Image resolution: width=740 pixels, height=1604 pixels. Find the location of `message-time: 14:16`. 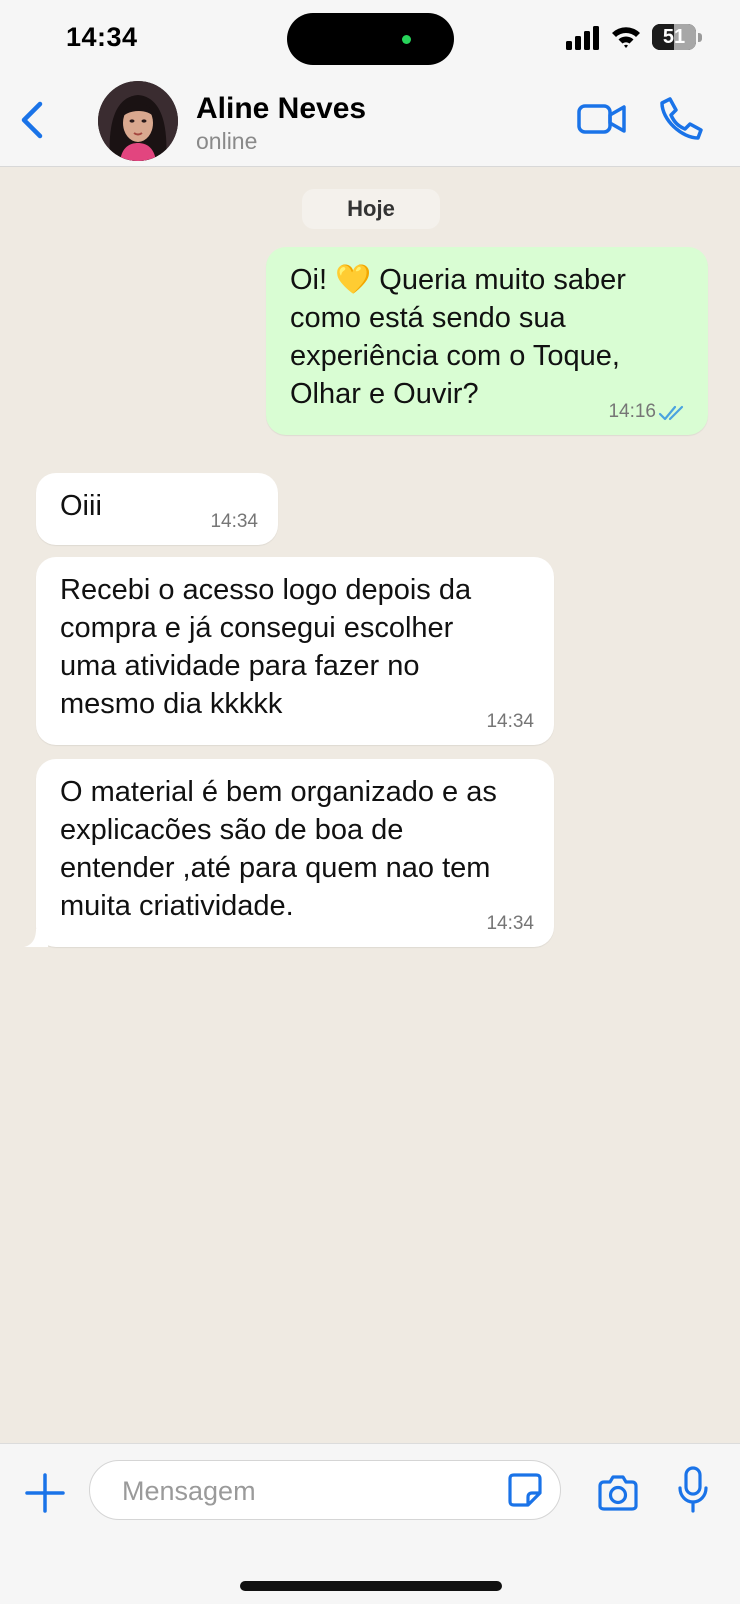

message-time: 14:16 is located at coordinates (632, 411).